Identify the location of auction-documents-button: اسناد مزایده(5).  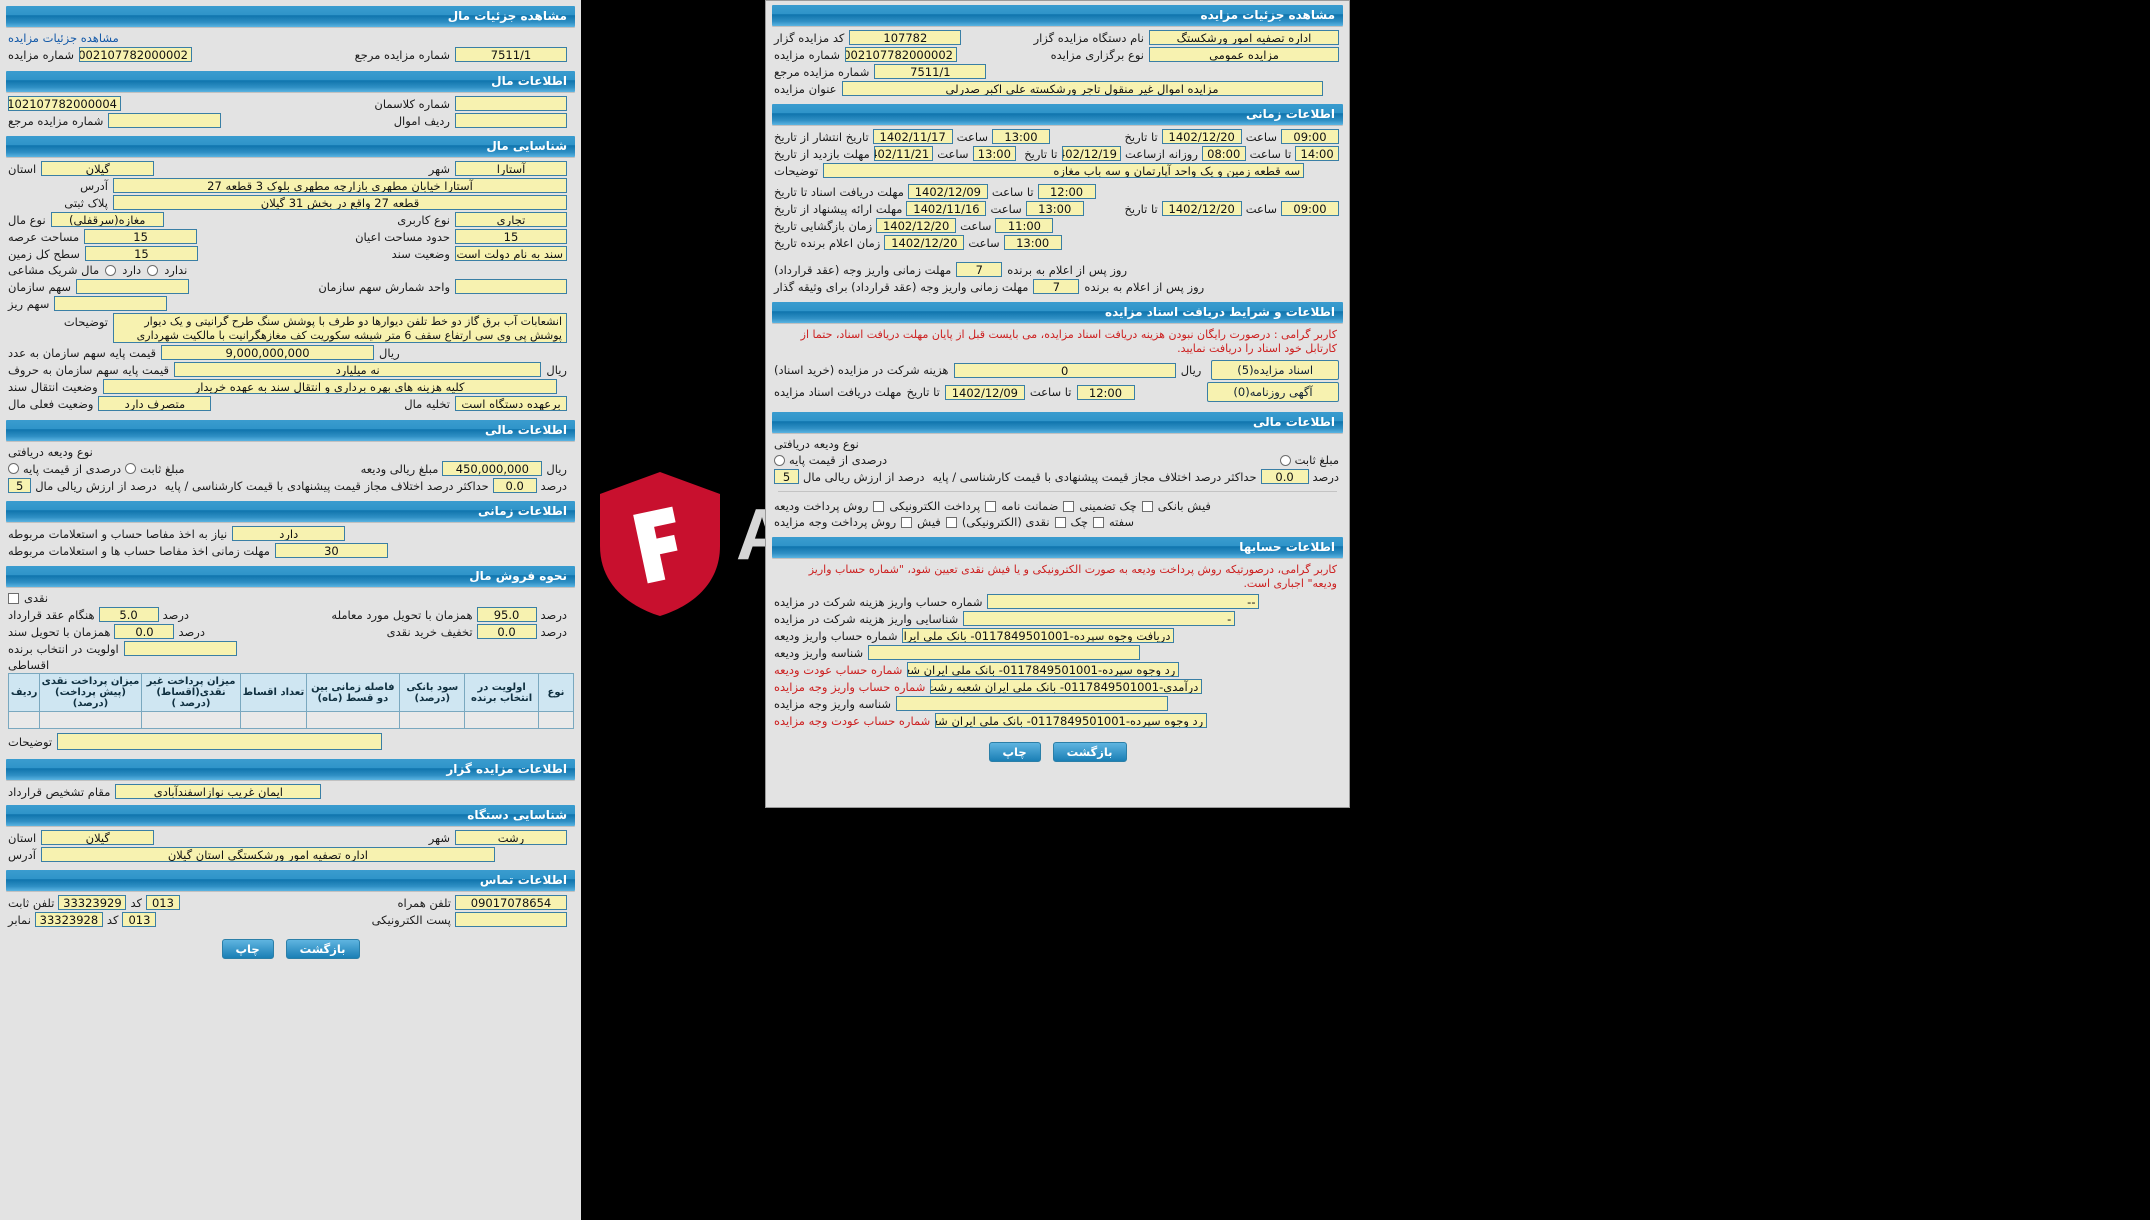
(1275, 370).